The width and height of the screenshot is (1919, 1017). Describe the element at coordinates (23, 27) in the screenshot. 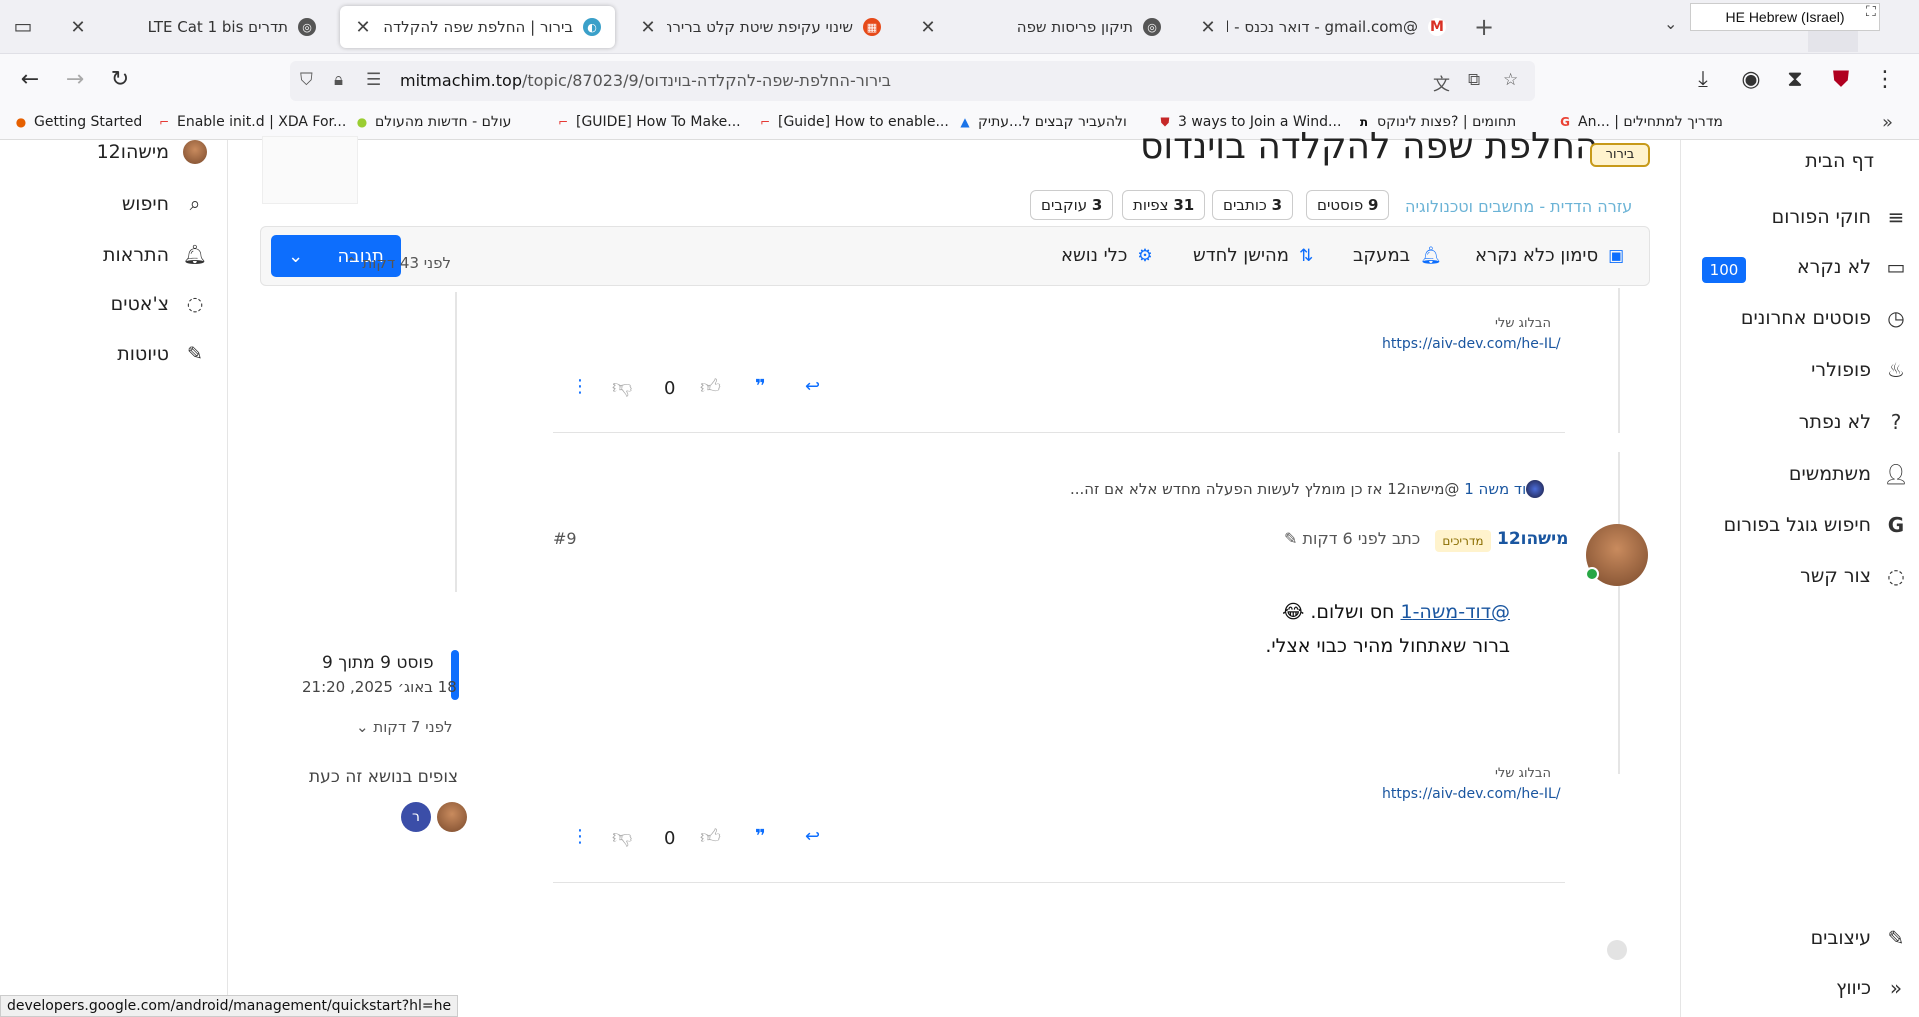

I see `tab-list-icon: ▭` at that location.